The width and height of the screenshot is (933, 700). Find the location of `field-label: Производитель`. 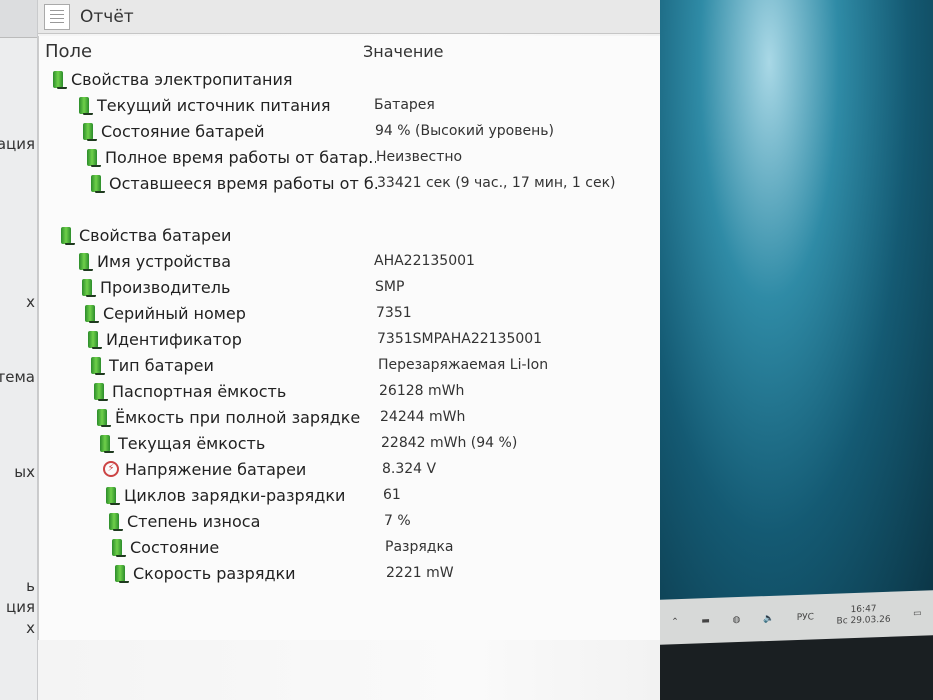

field-label: Производитель is located at coordinates (165, 287).